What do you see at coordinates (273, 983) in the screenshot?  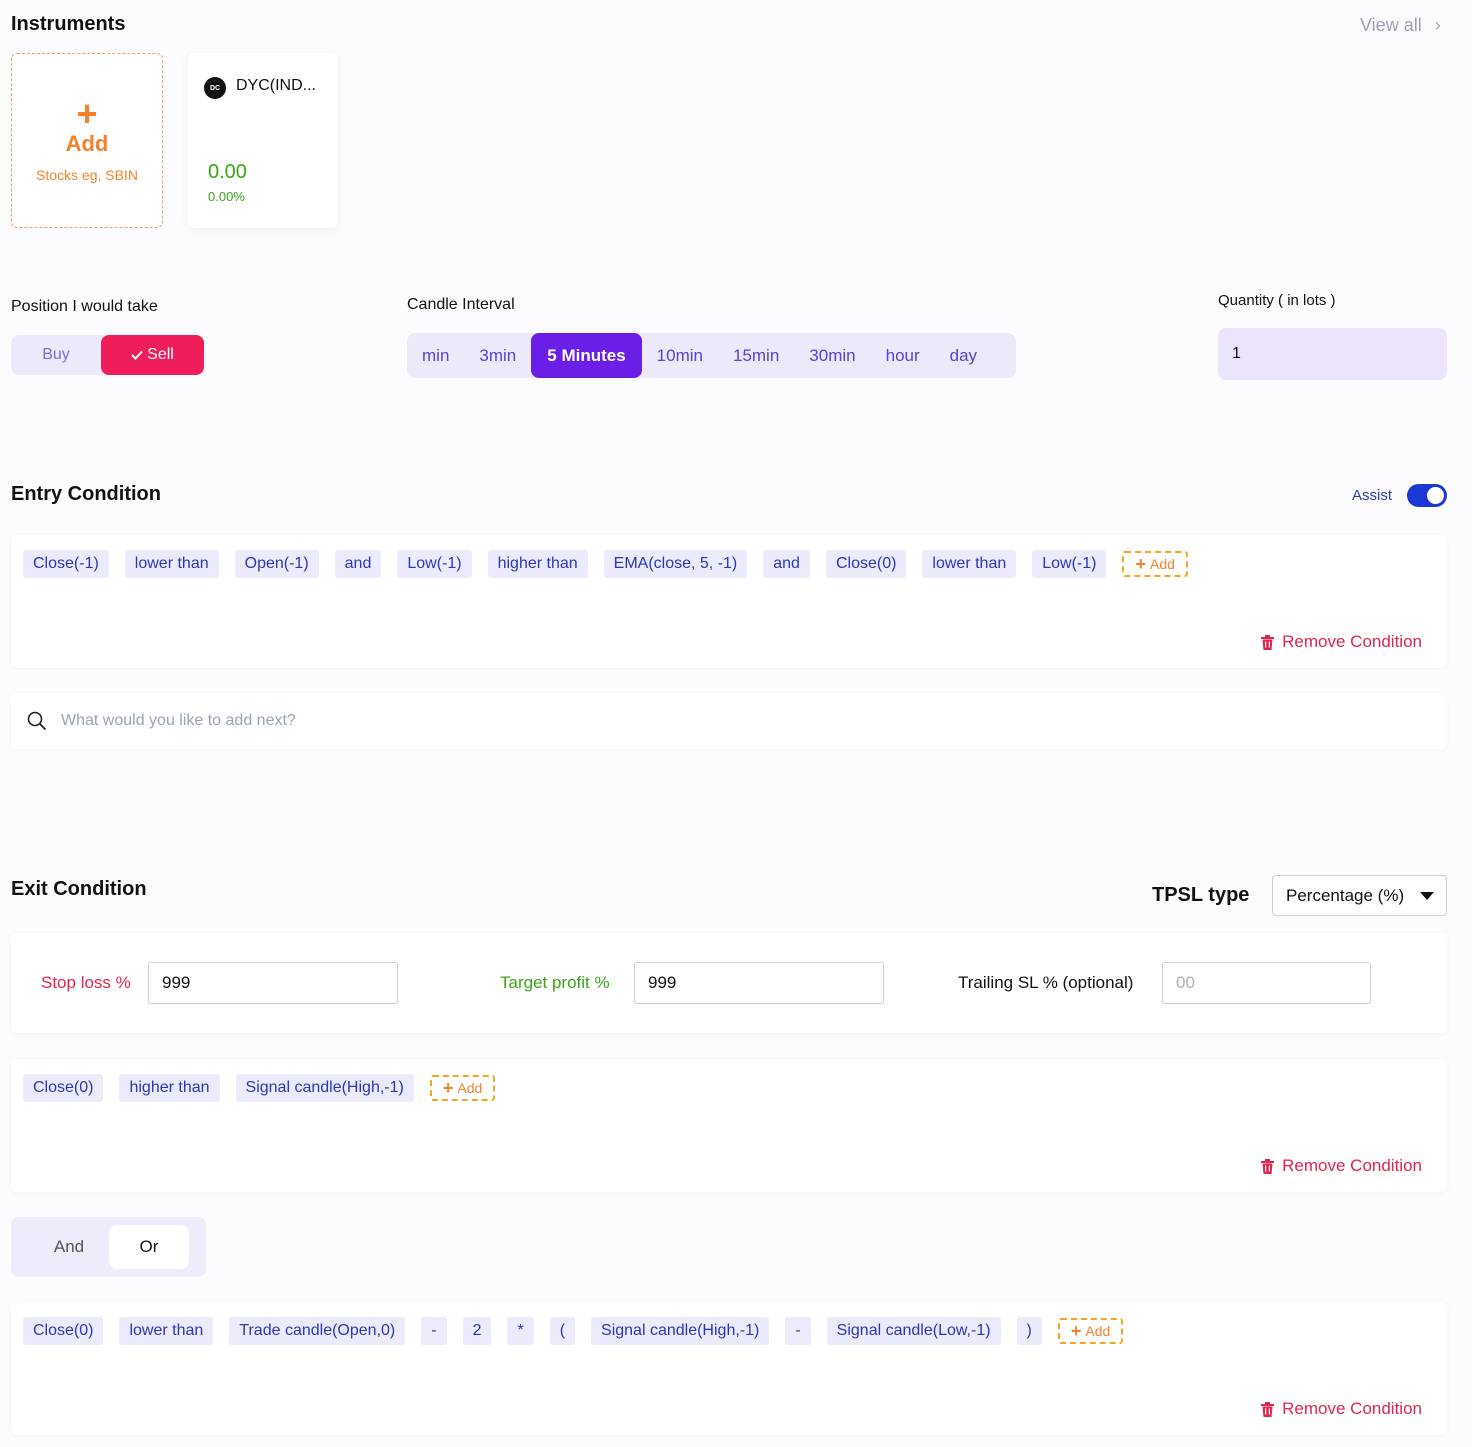 I see `stop-loss-input: 999` at bounding box center [273, 983].